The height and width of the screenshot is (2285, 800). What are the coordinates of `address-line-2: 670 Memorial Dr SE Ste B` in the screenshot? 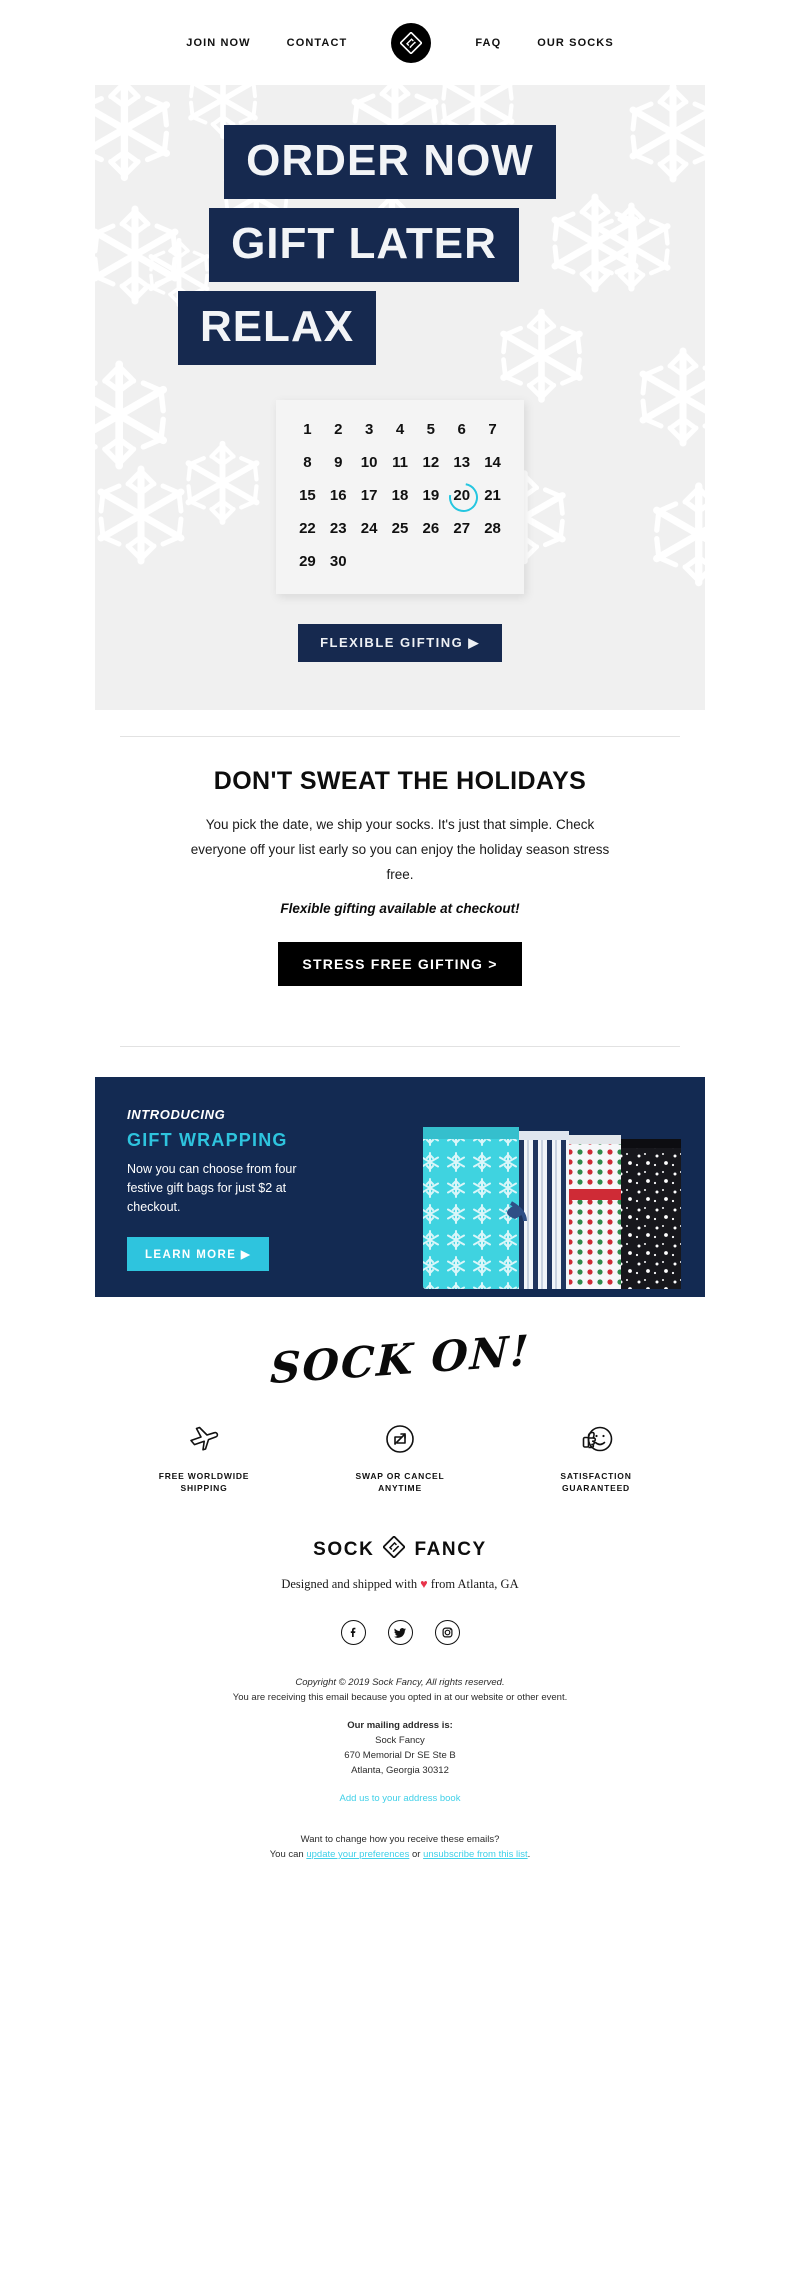 It's located at (400, 1755).